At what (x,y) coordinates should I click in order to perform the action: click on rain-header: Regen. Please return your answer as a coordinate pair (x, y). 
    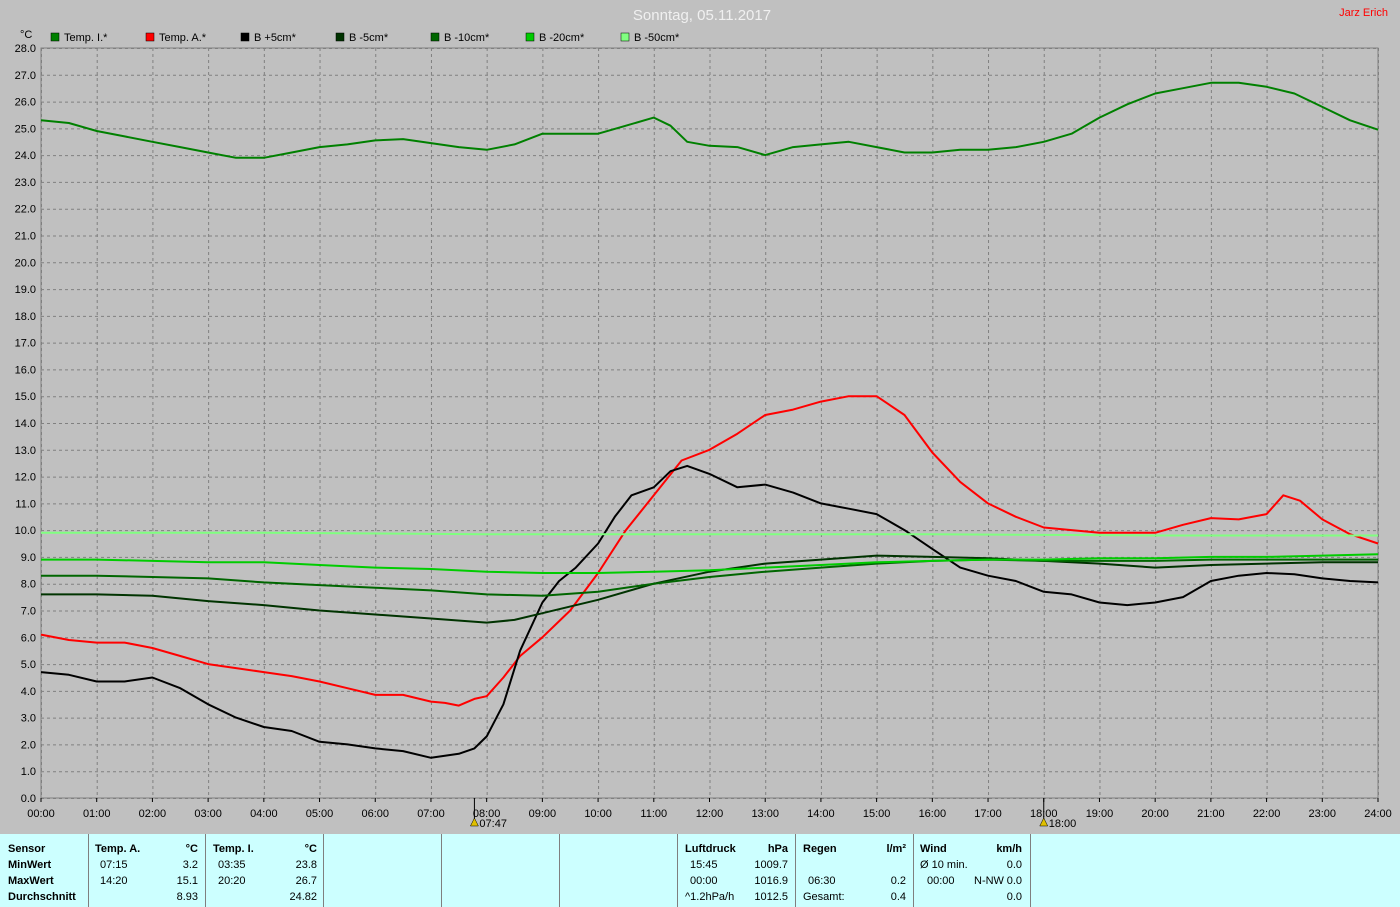
    Looking at the image, I should click on (820, 849).